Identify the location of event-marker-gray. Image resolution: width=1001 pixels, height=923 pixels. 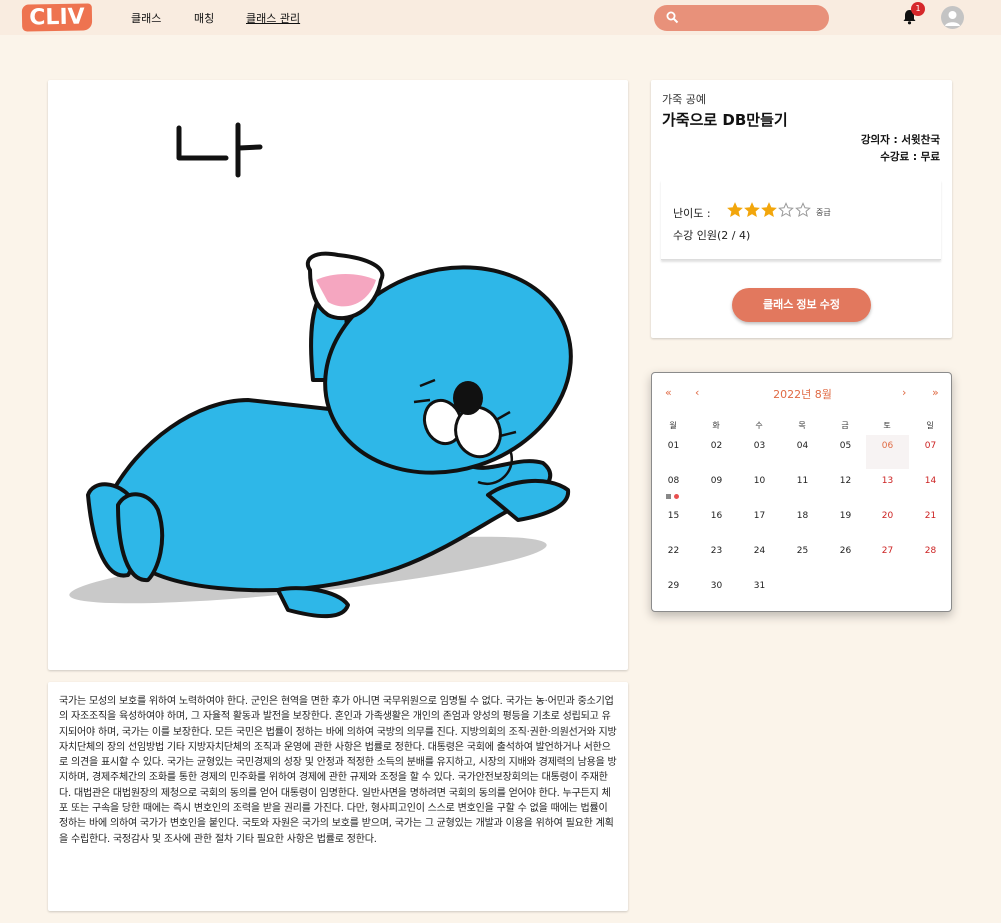
(668, 496).